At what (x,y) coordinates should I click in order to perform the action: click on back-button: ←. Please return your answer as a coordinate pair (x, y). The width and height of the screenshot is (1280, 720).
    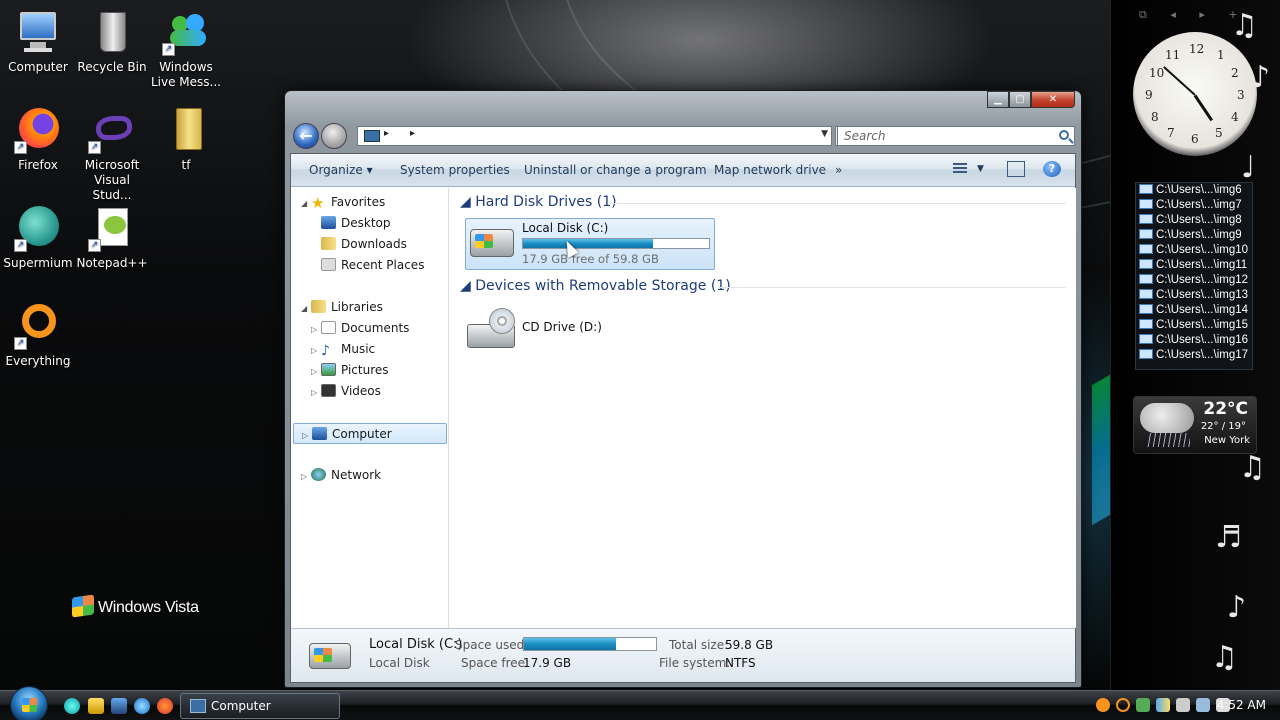
    Looking at the image, I should click on (306, 136).